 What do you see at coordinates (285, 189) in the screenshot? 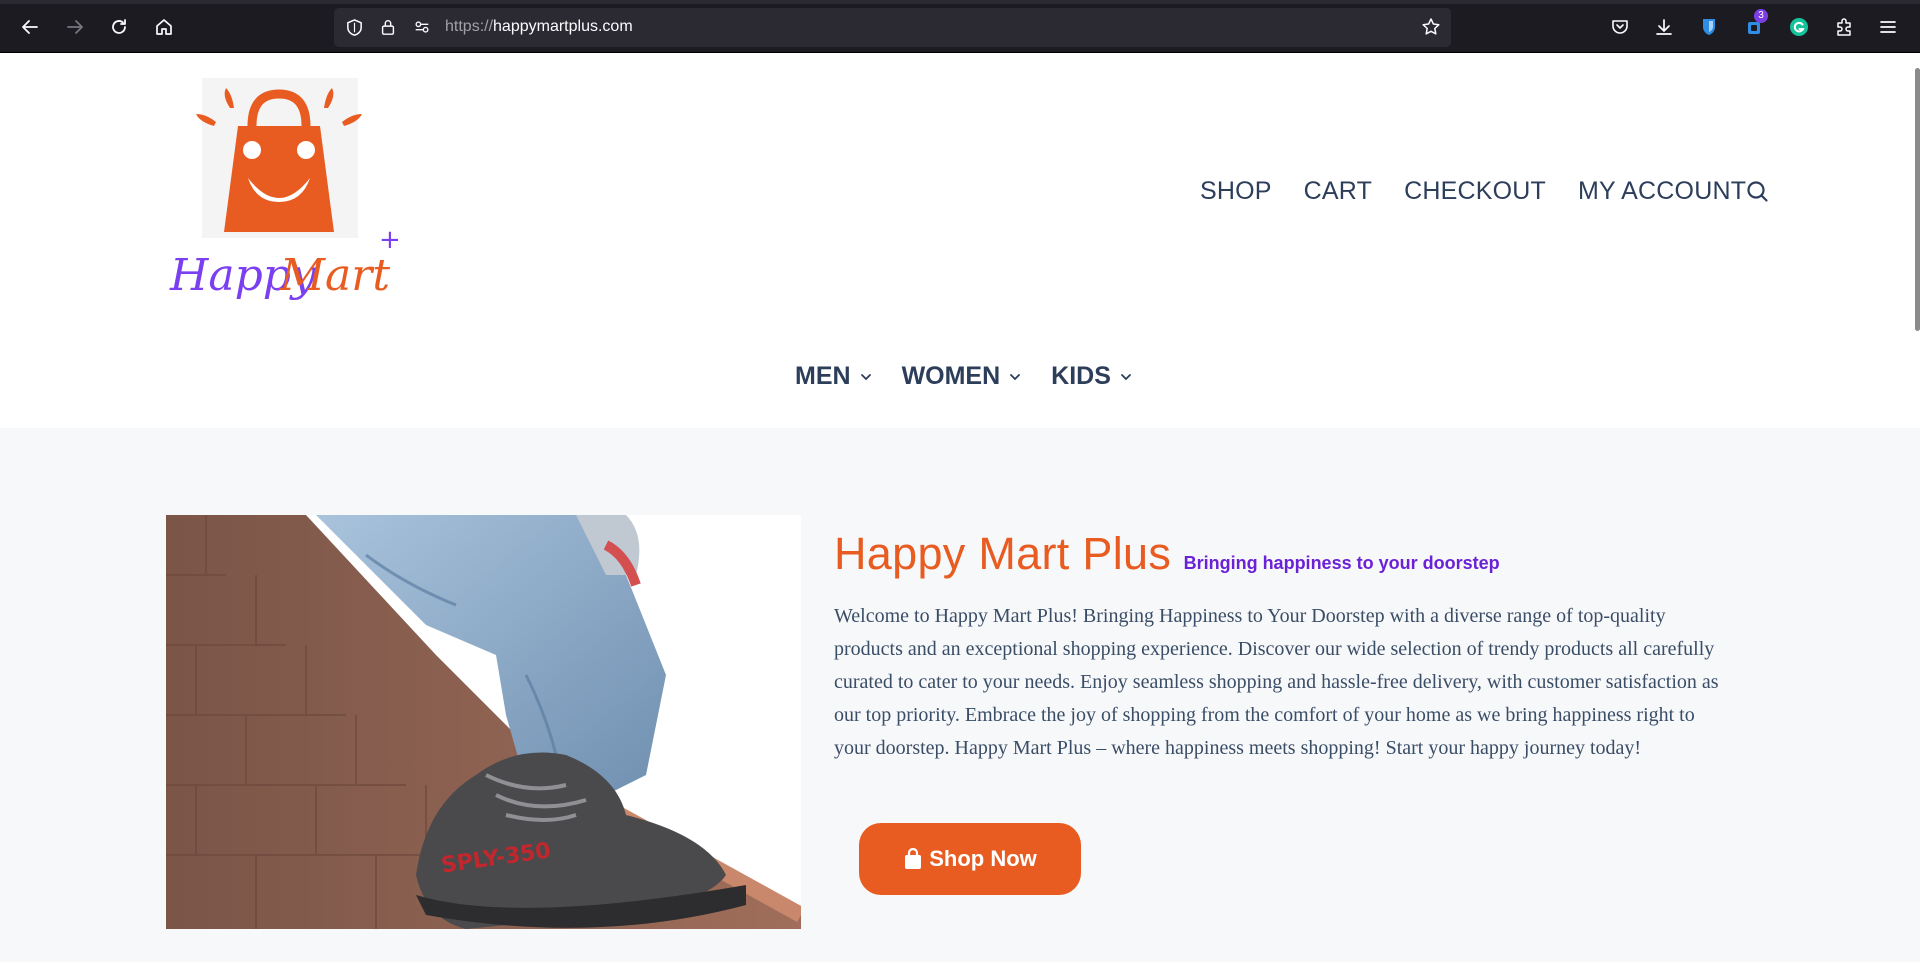
I see `happy-mart-logo-image: Happy Mart +` at bounding box center [285, 189].